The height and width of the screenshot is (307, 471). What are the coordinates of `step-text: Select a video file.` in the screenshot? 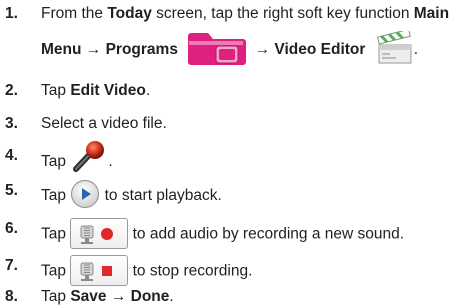 It's located at (104, 123).